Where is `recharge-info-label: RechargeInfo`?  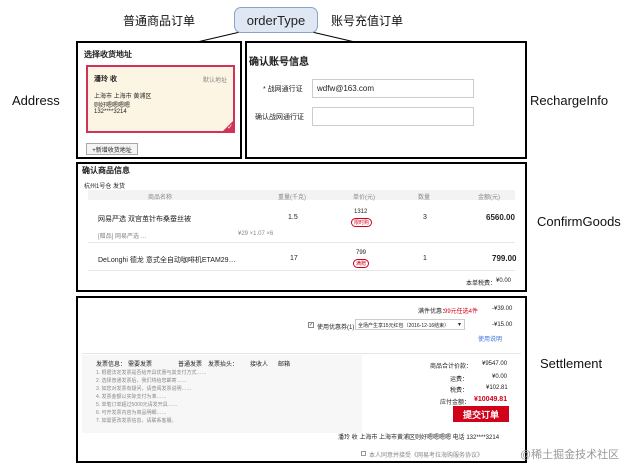 recharge-info-label: RechargeInfo is located at coordinates (569, 100).